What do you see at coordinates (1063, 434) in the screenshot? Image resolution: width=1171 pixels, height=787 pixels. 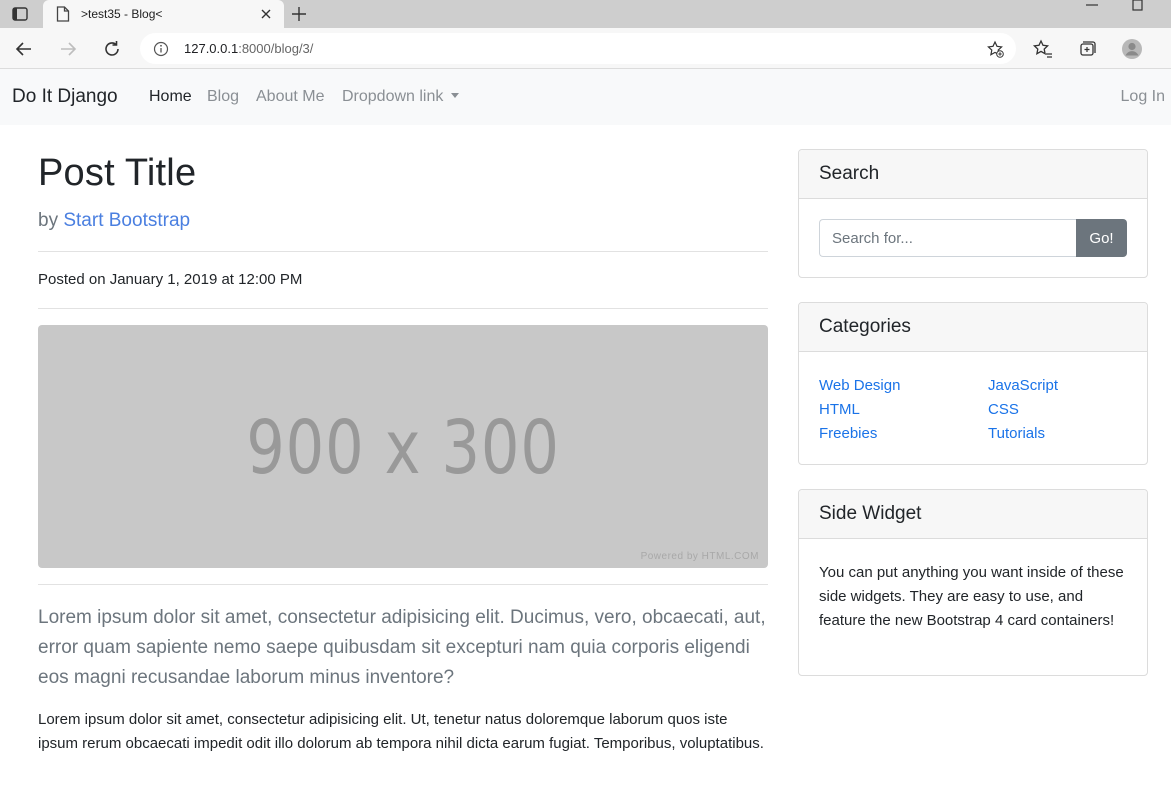 I see `category-link-tutorials: Tutorials` at bounding box center [1063, 434].